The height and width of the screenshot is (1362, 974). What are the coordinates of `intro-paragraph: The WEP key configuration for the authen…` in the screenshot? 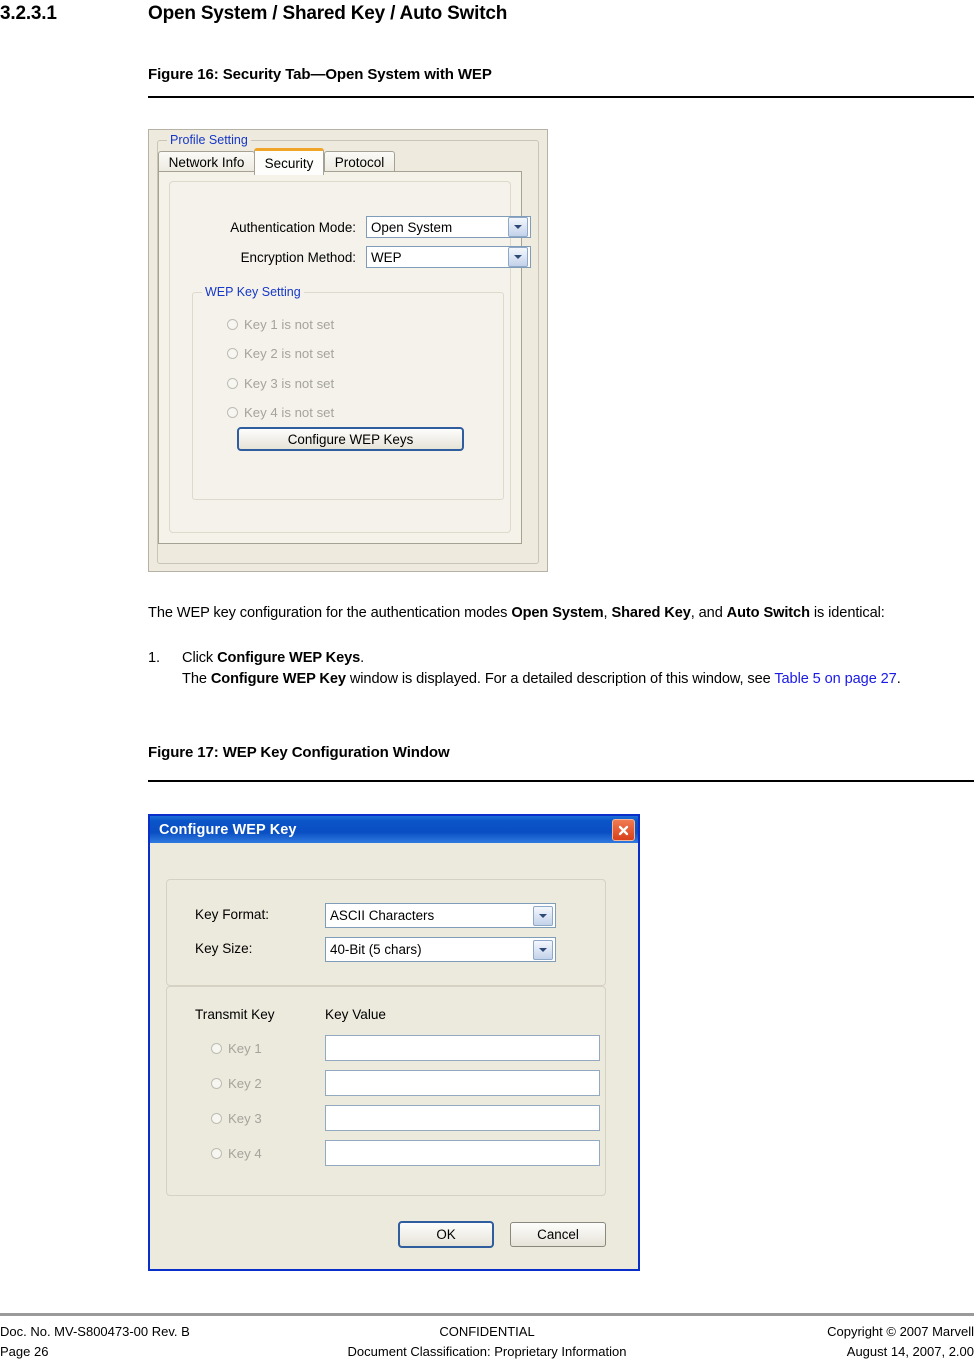 It's located at (558, 613).